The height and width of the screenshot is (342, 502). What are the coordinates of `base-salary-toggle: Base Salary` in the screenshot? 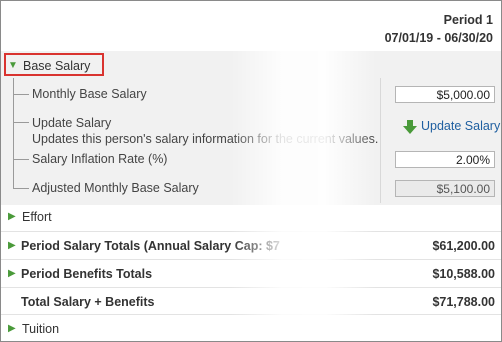 It's located at (56, 66).